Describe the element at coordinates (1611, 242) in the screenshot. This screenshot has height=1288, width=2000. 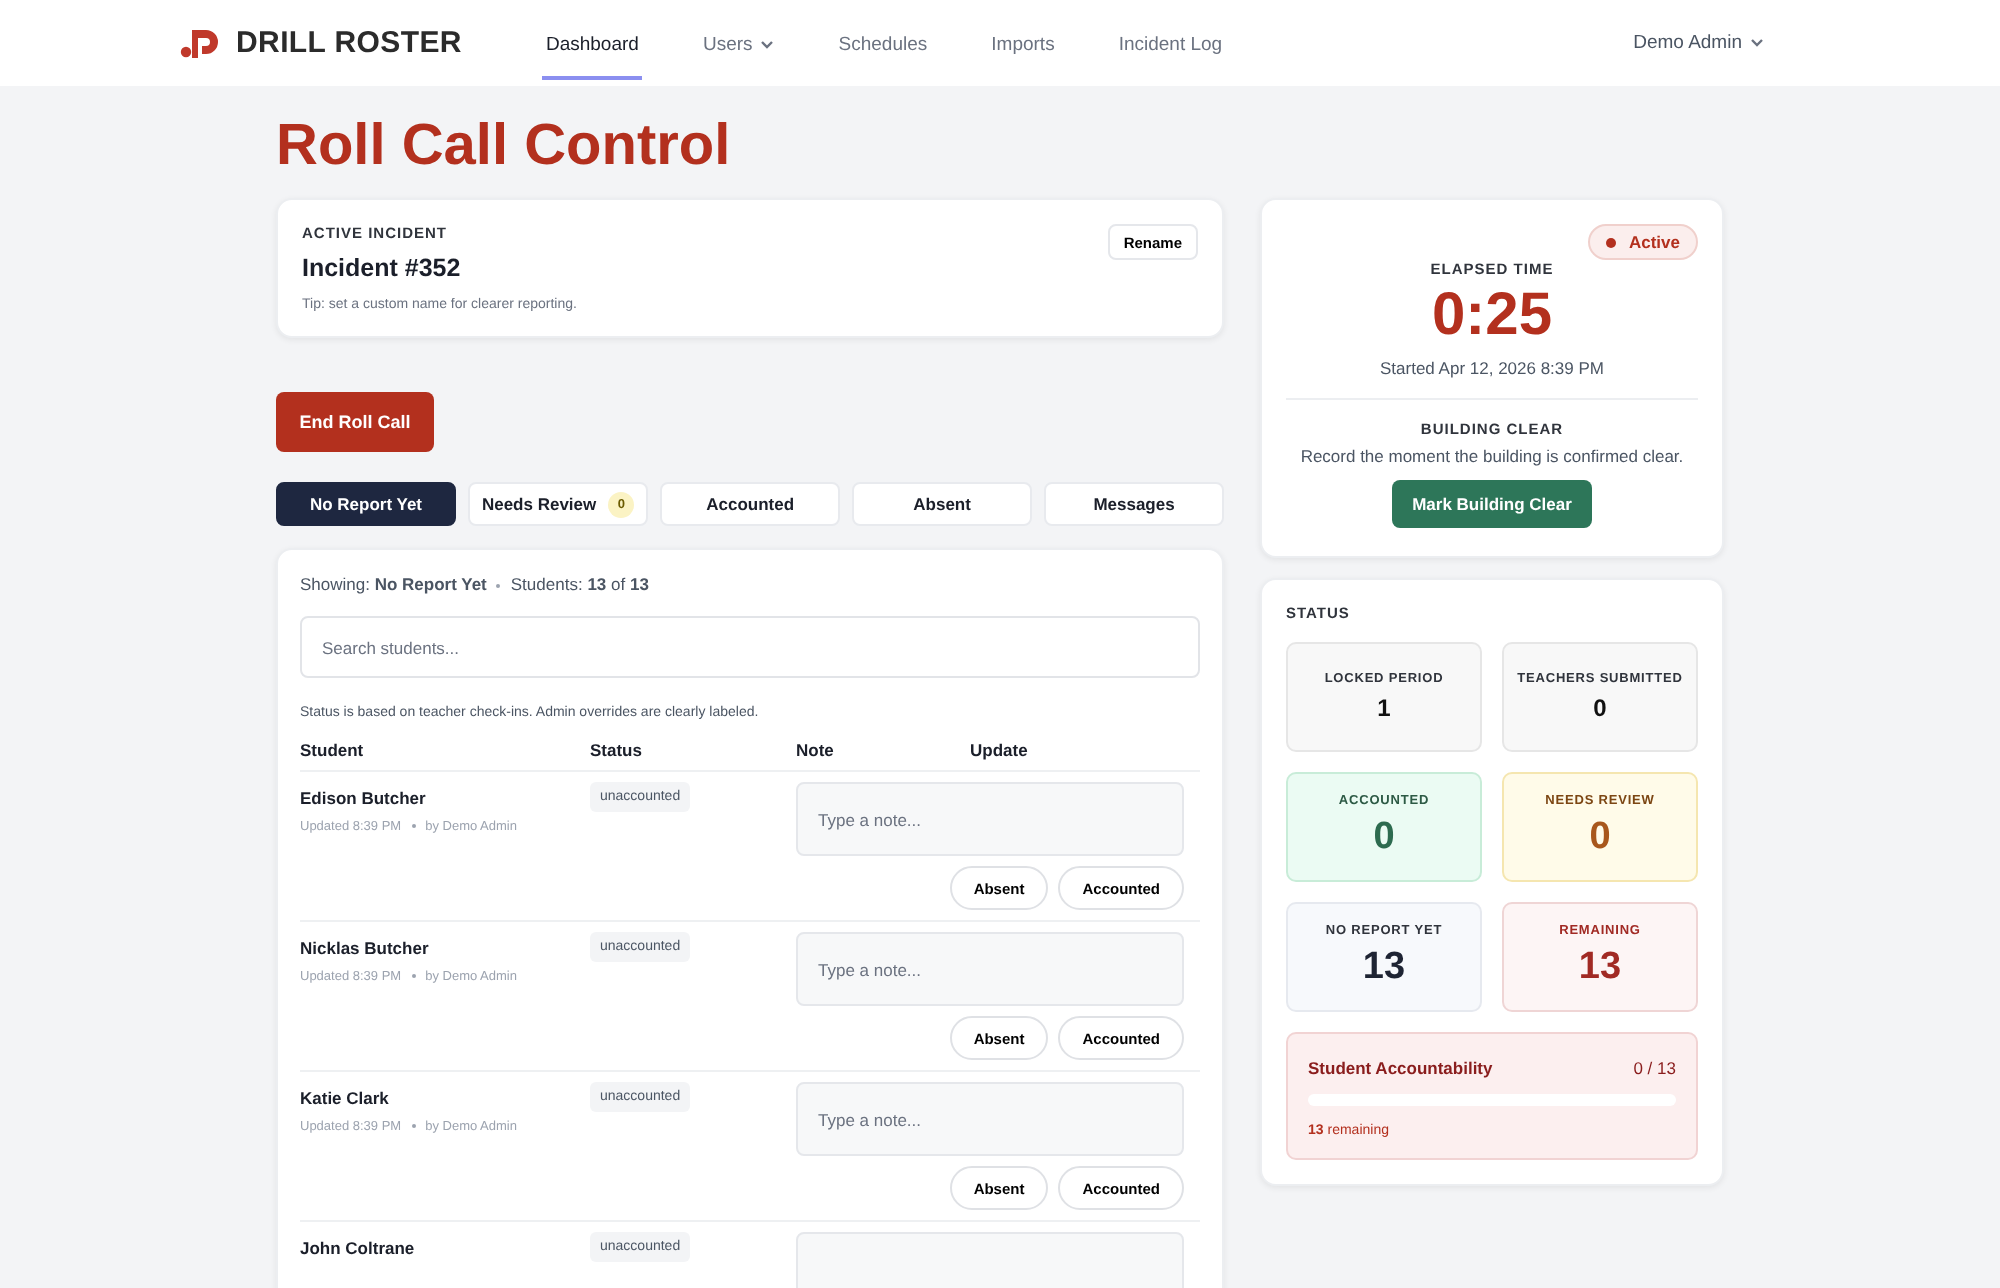
I see `status-dot-icon` at that location.